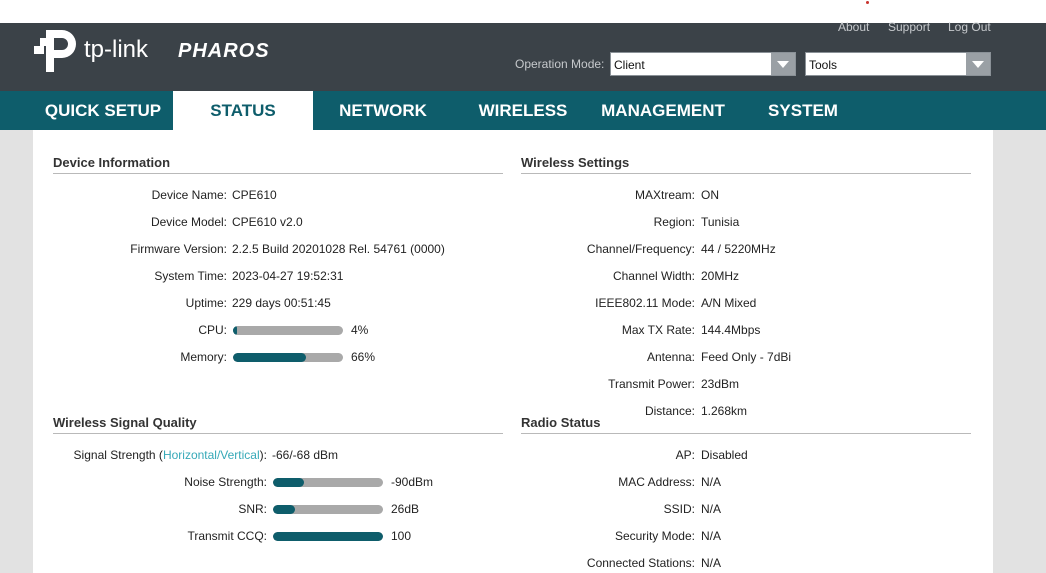  What do you see at coordinates (685, 455) in the screenshot?
I see `row-label: AP:` at bounding box center [685, 455].